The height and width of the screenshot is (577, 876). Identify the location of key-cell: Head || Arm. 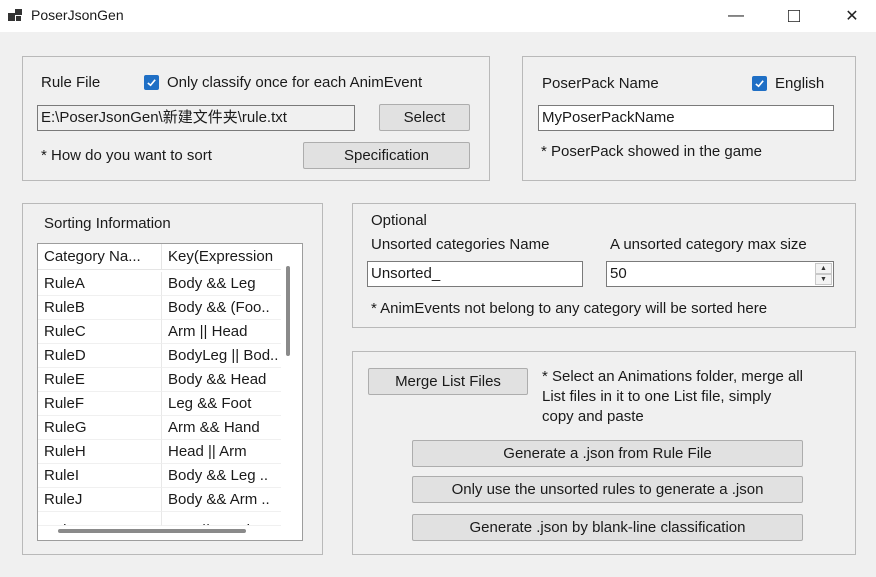
(221, 452).